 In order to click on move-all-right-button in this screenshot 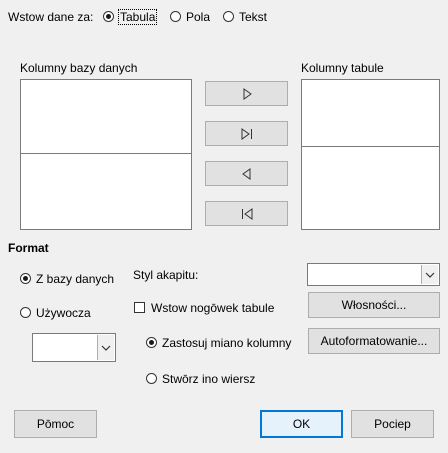, I will do `click(246, 133)`.